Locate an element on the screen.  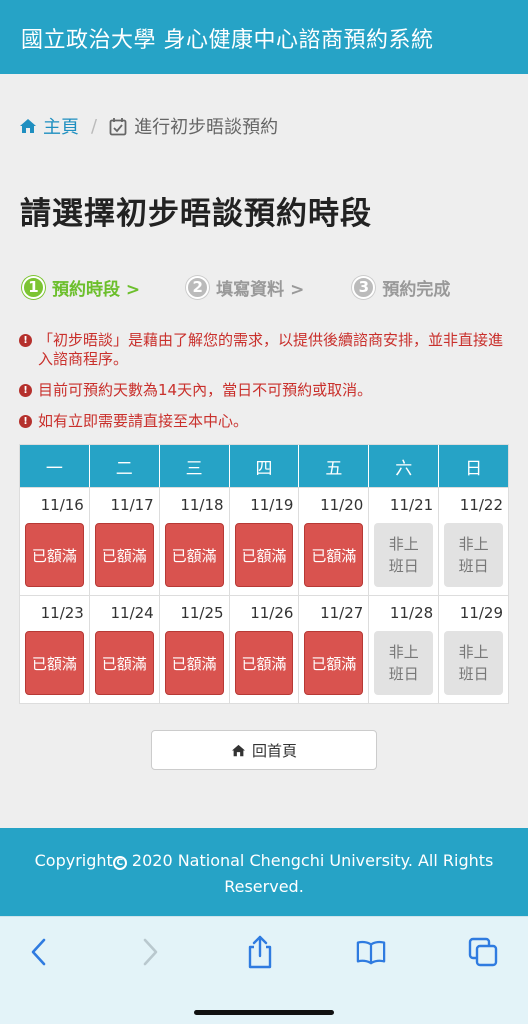
day-date: 11/28 is located at coordinates (411, 613).